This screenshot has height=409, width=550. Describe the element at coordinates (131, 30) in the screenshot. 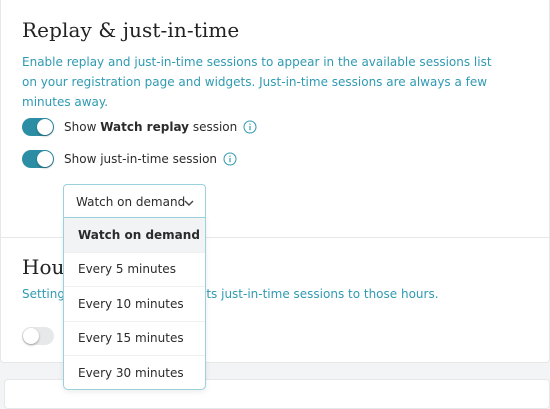

I see `section-title: Replay & just-in-time` at that location.